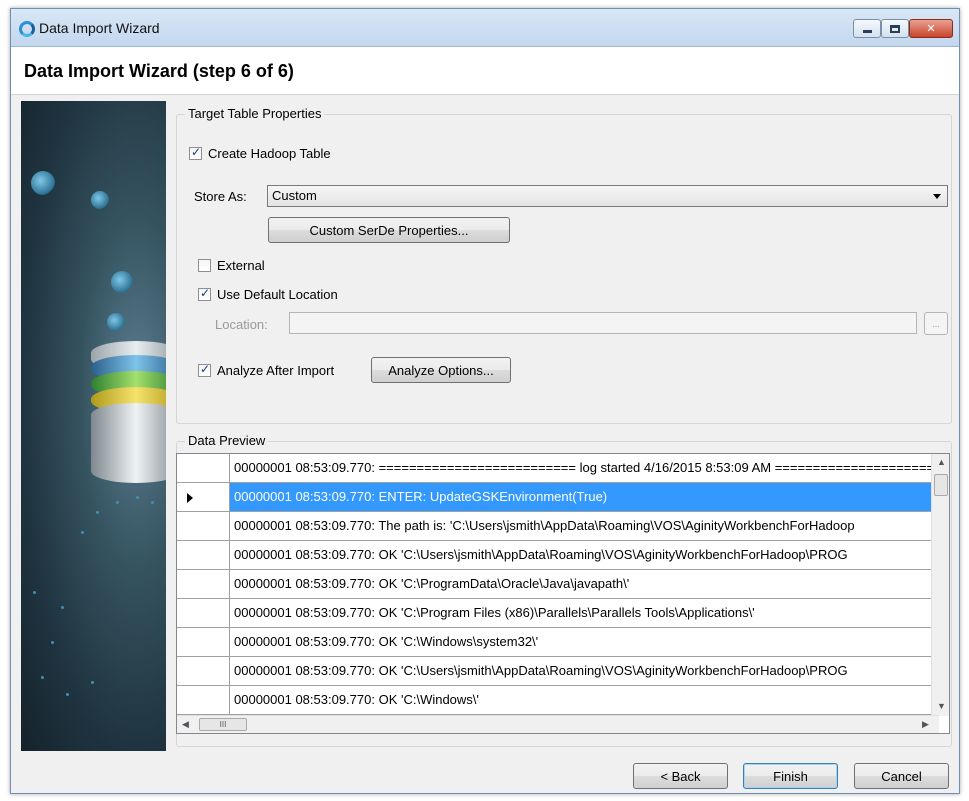  Describe the element at coordinates (220, 196) in the screenshot. I see `store-as-label: Store As:` at that location.